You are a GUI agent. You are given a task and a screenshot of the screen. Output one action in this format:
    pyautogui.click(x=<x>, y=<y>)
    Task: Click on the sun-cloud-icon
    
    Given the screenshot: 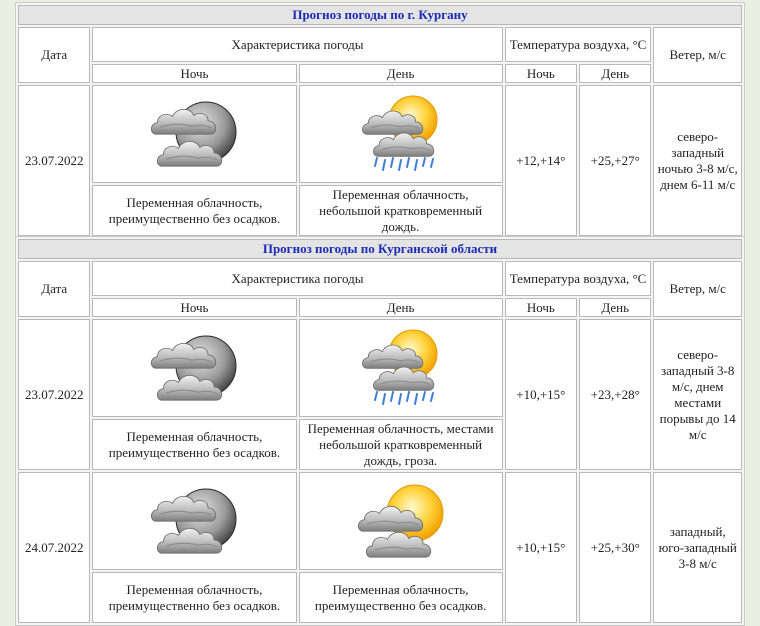 What is the action you would take?
    pyautogui.click(x=400, y=521)
    